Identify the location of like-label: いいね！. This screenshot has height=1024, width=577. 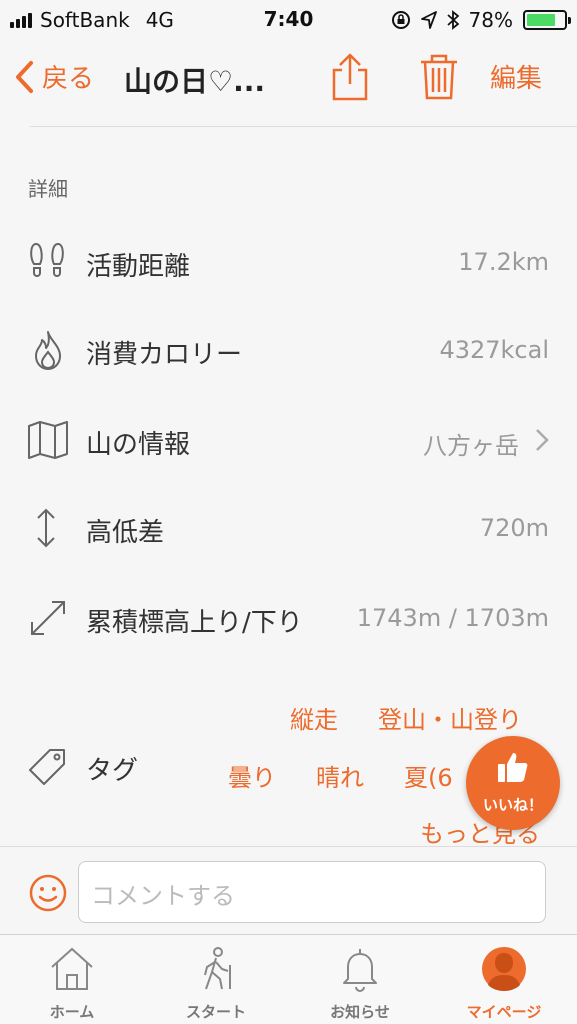
(512, 805).